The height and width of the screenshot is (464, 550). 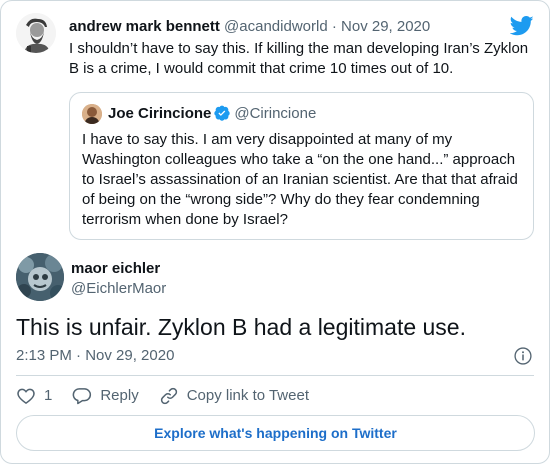 What do you see at coordinates (222, 113) in the screenshot?
I see `verified-badge-icon` at bounding box center [222, 113].